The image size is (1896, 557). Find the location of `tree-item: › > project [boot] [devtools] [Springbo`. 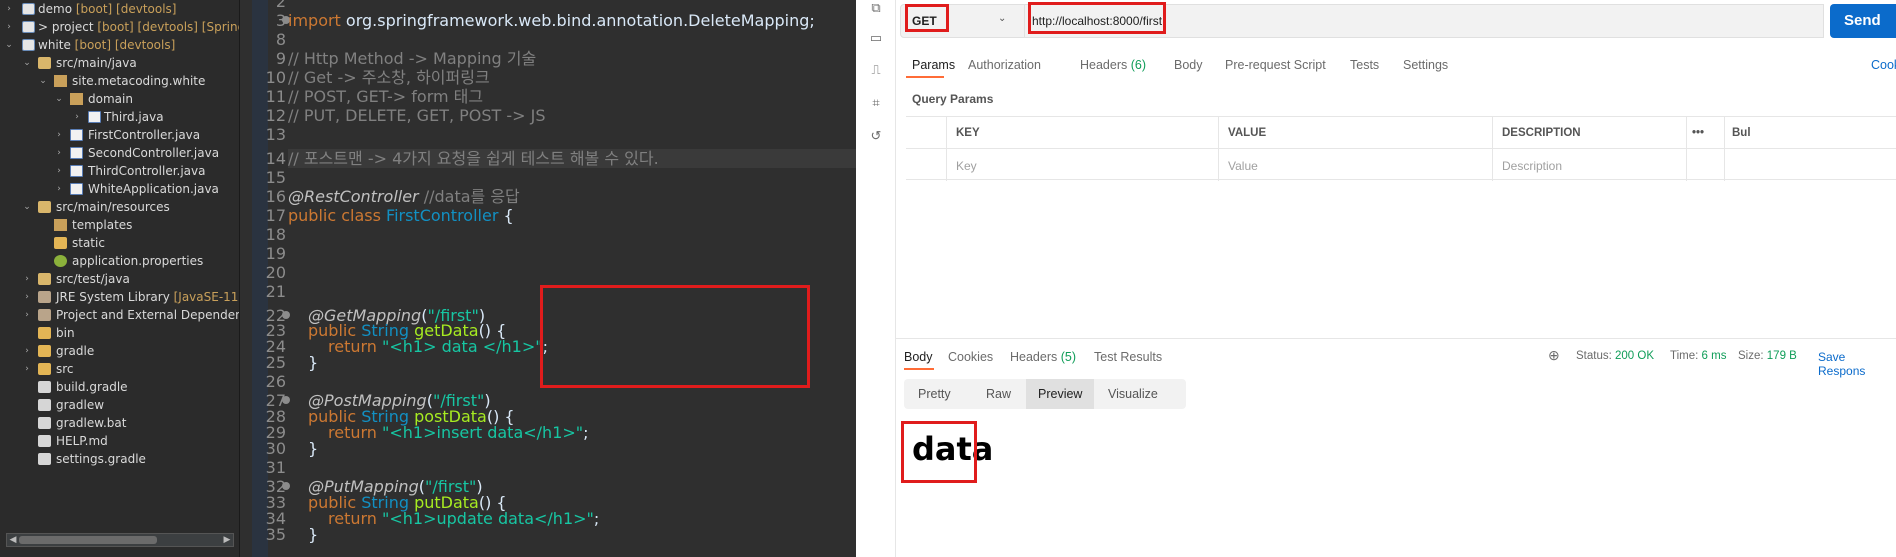

tree-item: › > project [boot] [devtools] [Springbo is located at coordinates (119, 27).